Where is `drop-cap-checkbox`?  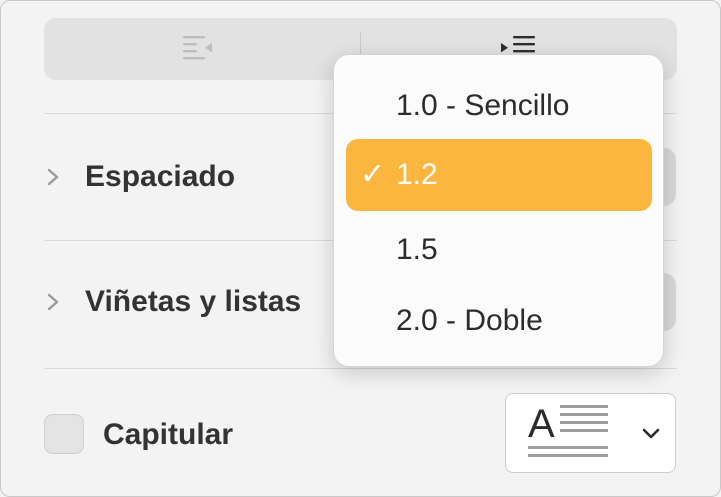 drop-cap-checkbox is located at coordinates (64, 434).